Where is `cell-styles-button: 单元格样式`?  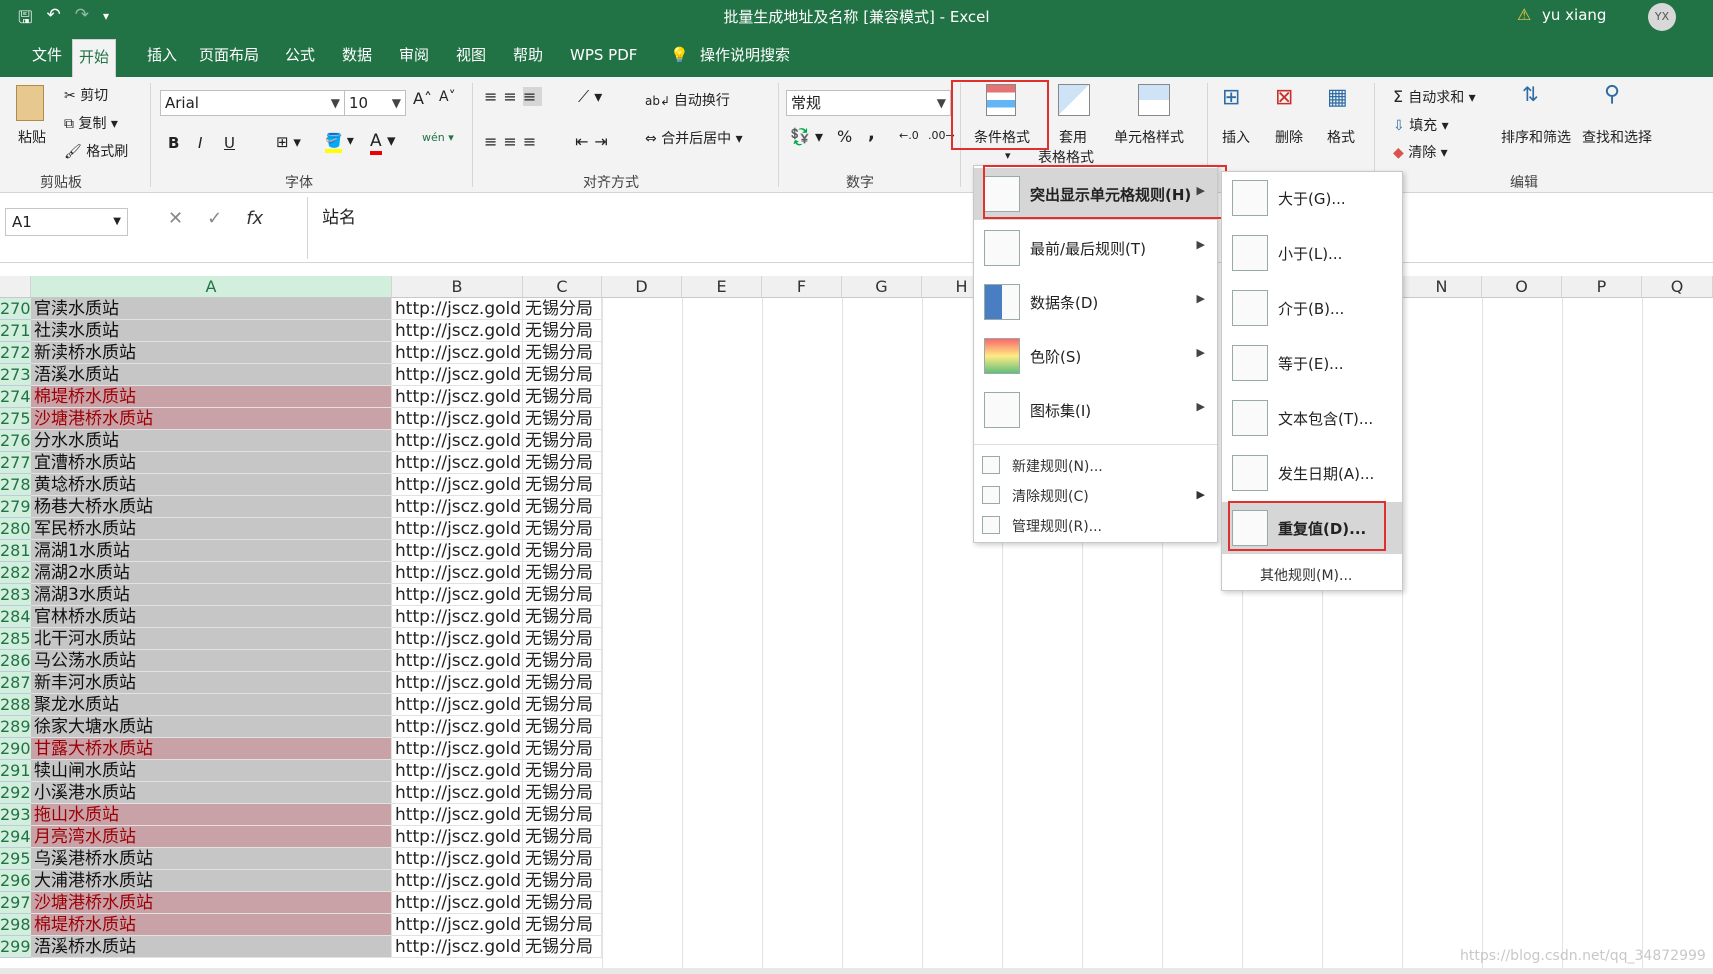 cell-styles-button: 单元格样式 is located at coordinates (1149, 137).